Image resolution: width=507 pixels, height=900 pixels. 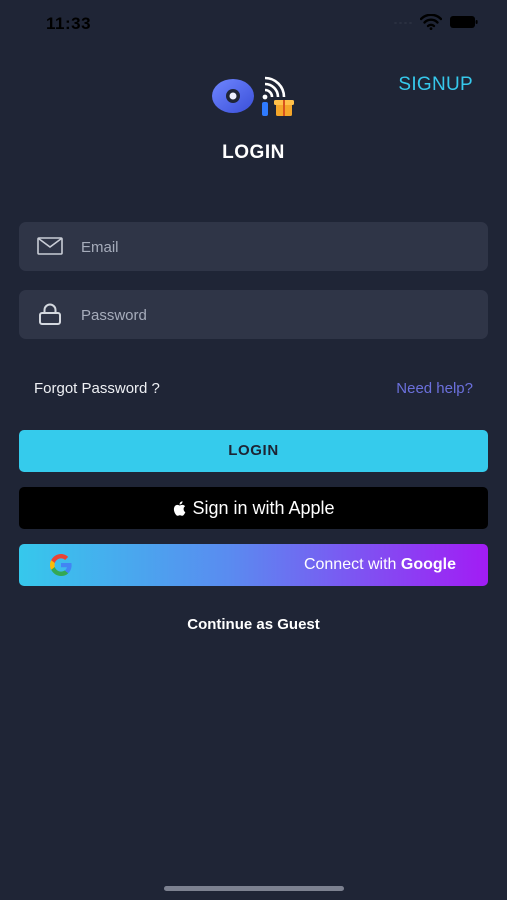 I want to click on sign-in-with-apple-button: Sign in with Apple, so click(x=253, y=508).